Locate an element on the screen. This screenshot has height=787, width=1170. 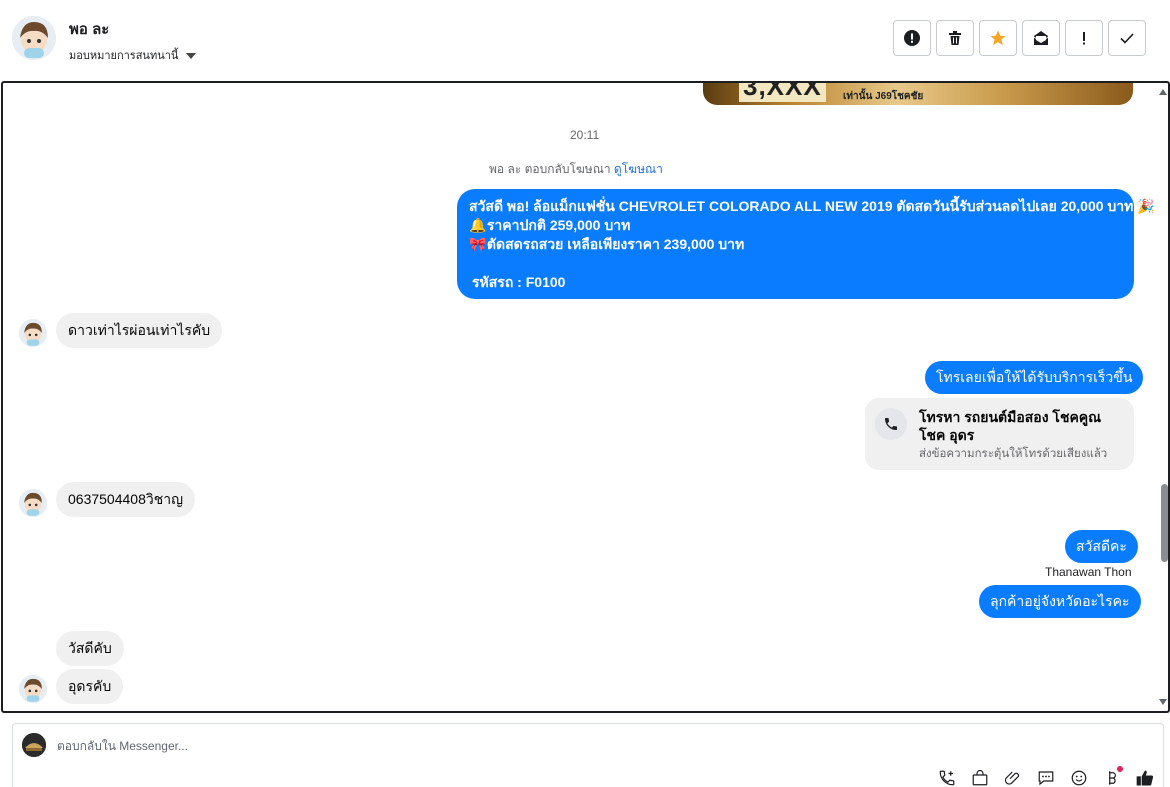
incoming-message: 0637504408วิชาญ is located at coordinates (126, 499).